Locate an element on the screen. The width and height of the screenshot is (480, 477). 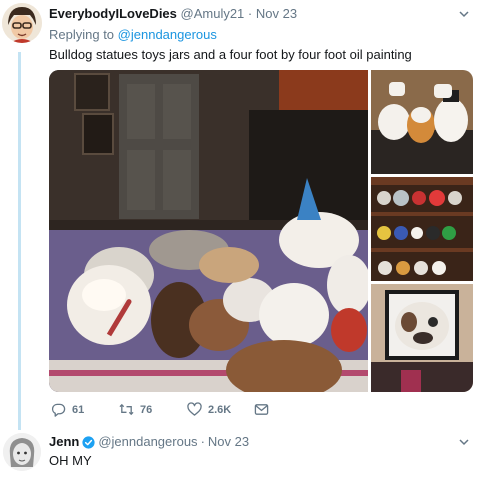
reply-icon is located at coordinates (58, 410).